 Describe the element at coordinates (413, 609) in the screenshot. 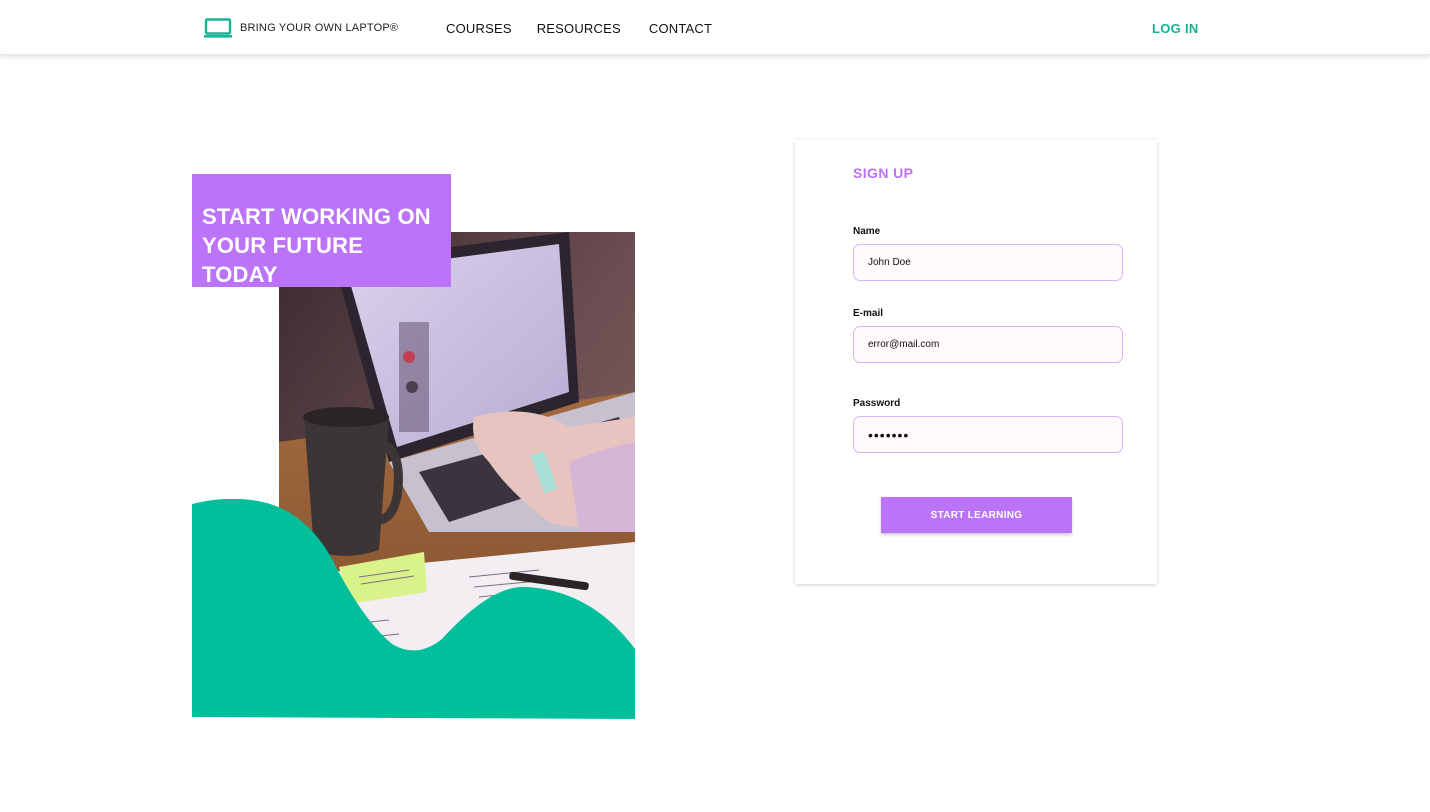

I see `decorative-wave` at that location.